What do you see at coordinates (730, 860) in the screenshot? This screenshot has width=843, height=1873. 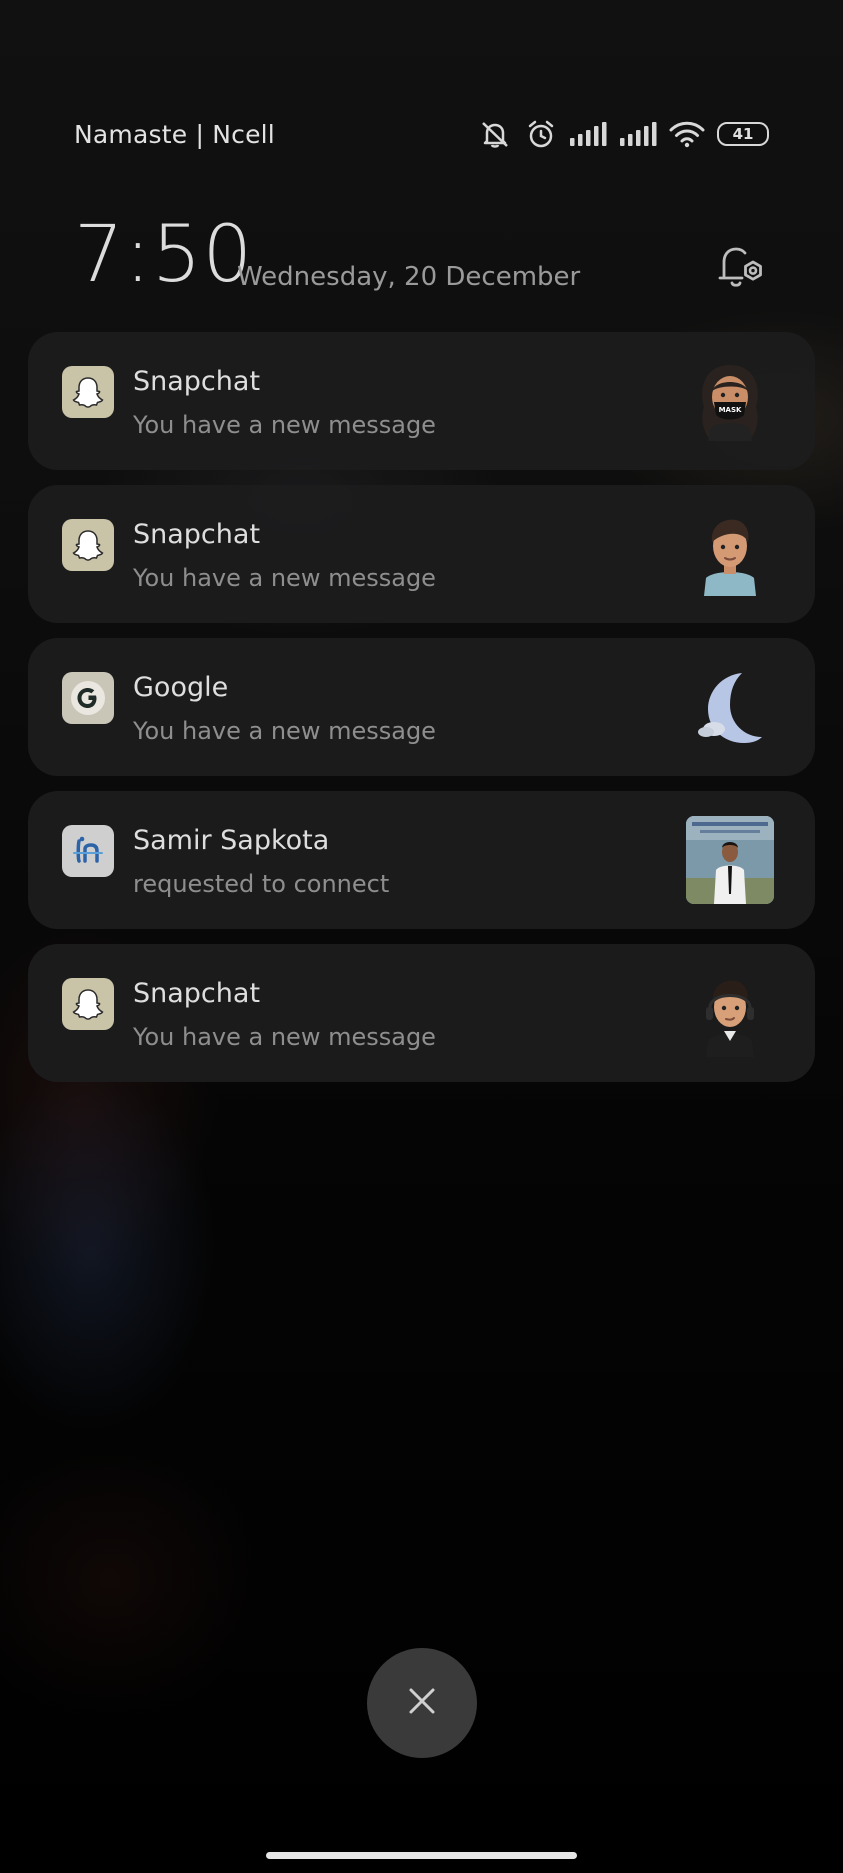 I see `profile-photo` at bounding box center [730, 860].